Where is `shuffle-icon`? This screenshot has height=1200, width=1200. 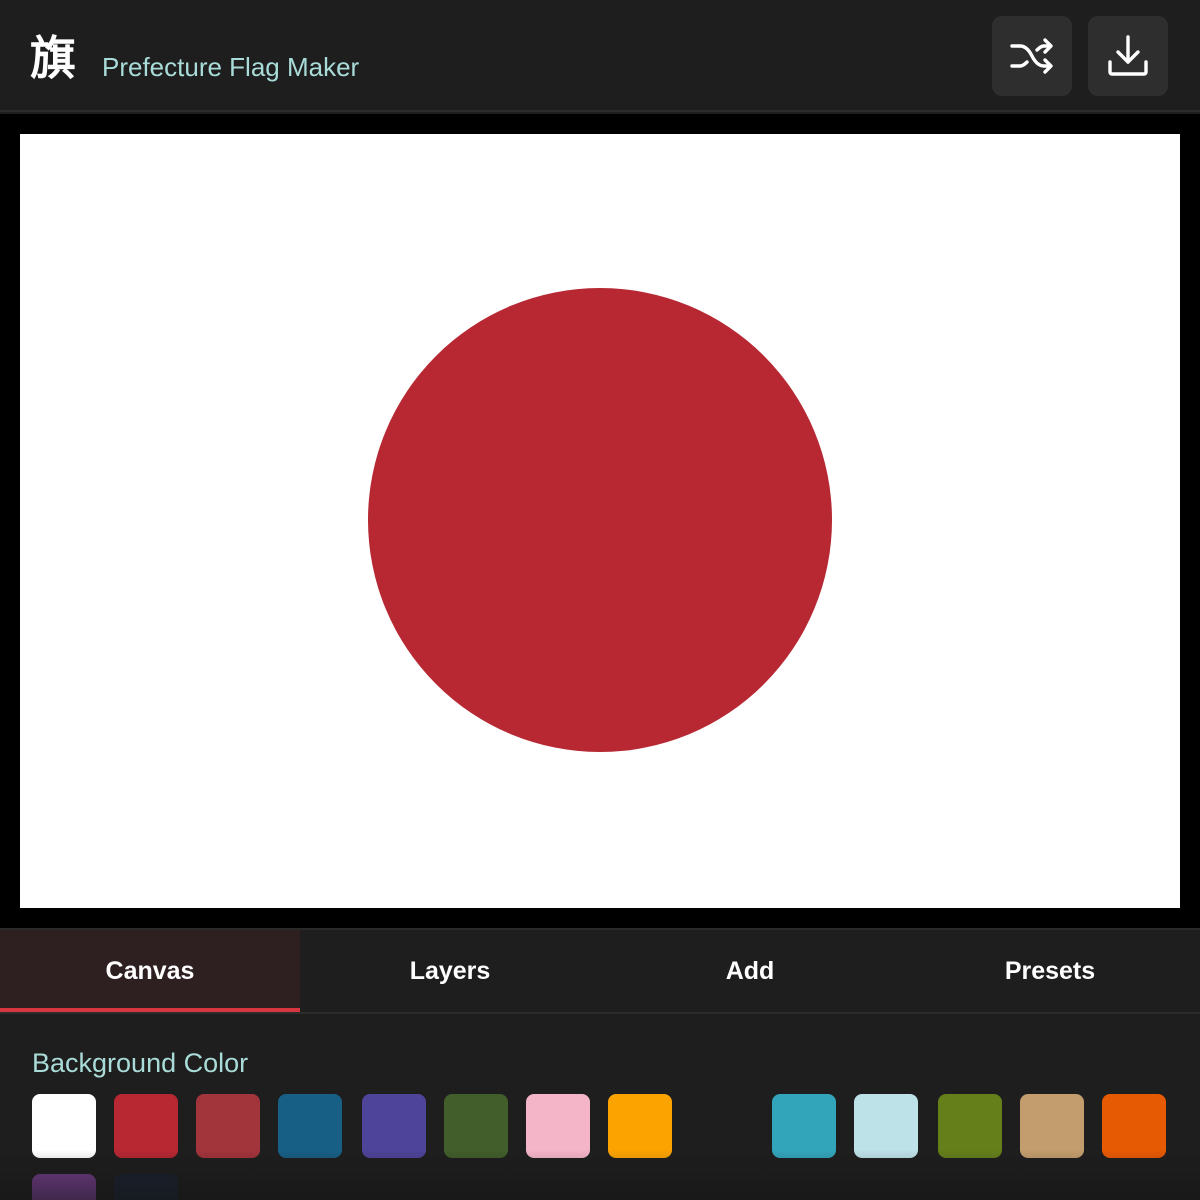
shuffle-icon is located at coordinates (1031, 56).